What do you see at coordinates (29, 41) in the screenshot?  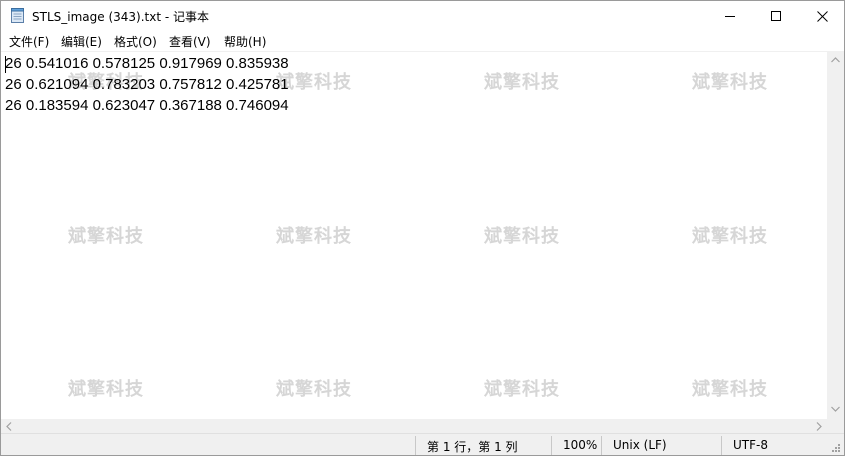 I see `menu-file: 文件(F)` at bounding box center [29, 41].